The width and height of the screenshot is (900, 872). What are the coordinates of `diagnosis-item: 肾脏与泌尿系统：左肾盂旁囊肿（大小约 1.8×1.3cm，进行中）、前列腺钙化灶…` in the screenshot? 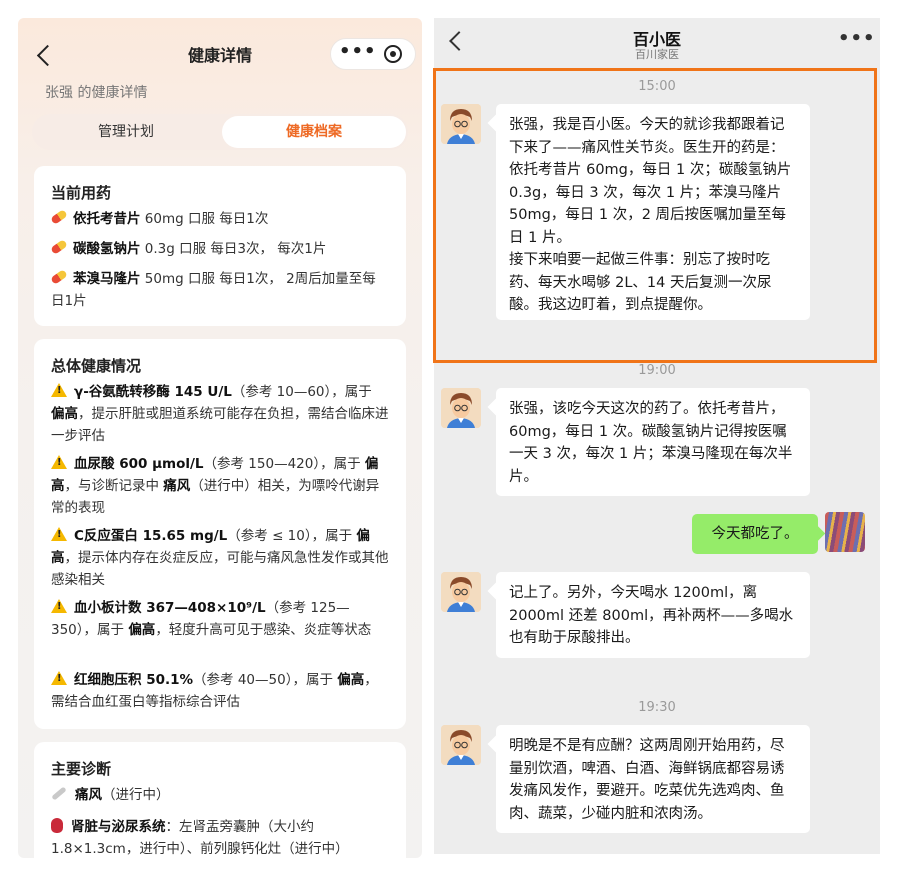 It's located at (220, 837).